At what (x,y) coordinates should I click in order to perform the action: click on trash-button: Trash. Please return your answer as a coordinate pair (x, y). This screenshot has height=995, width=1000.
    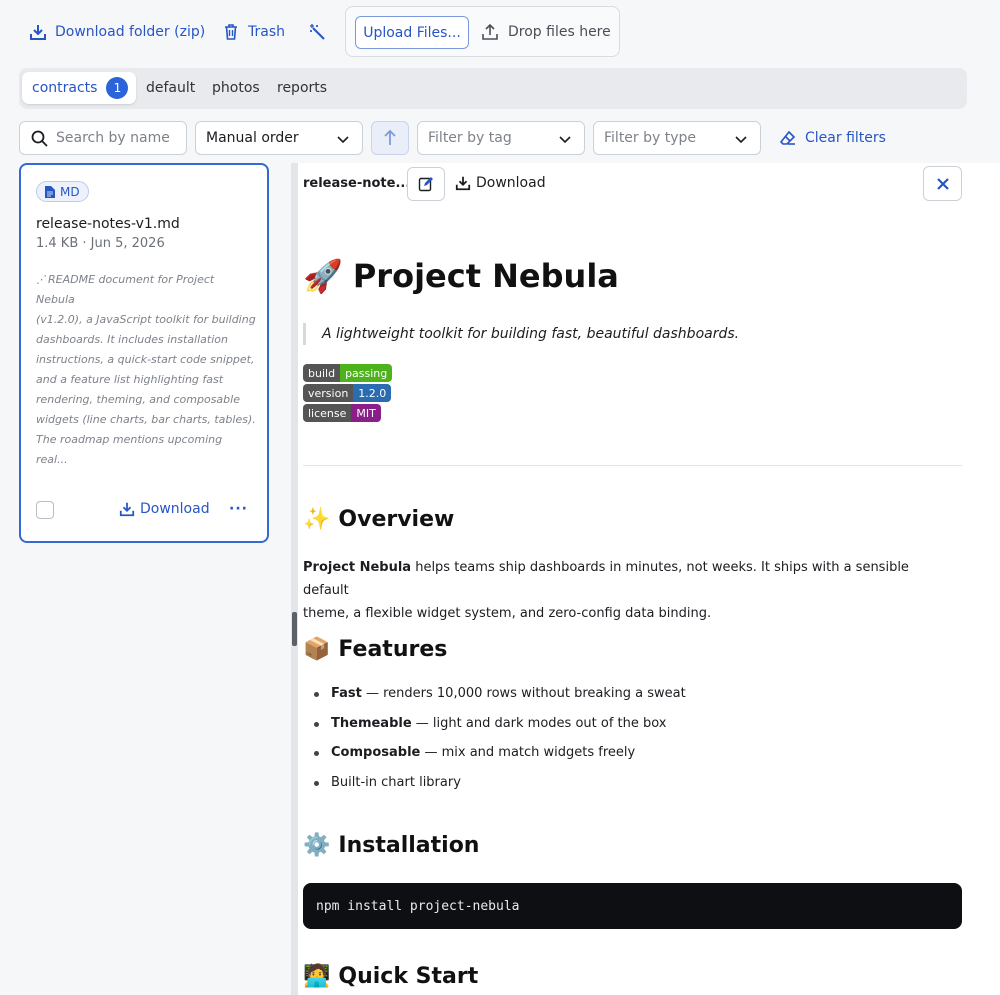
    Looking at the image, I should click on (253, 32).